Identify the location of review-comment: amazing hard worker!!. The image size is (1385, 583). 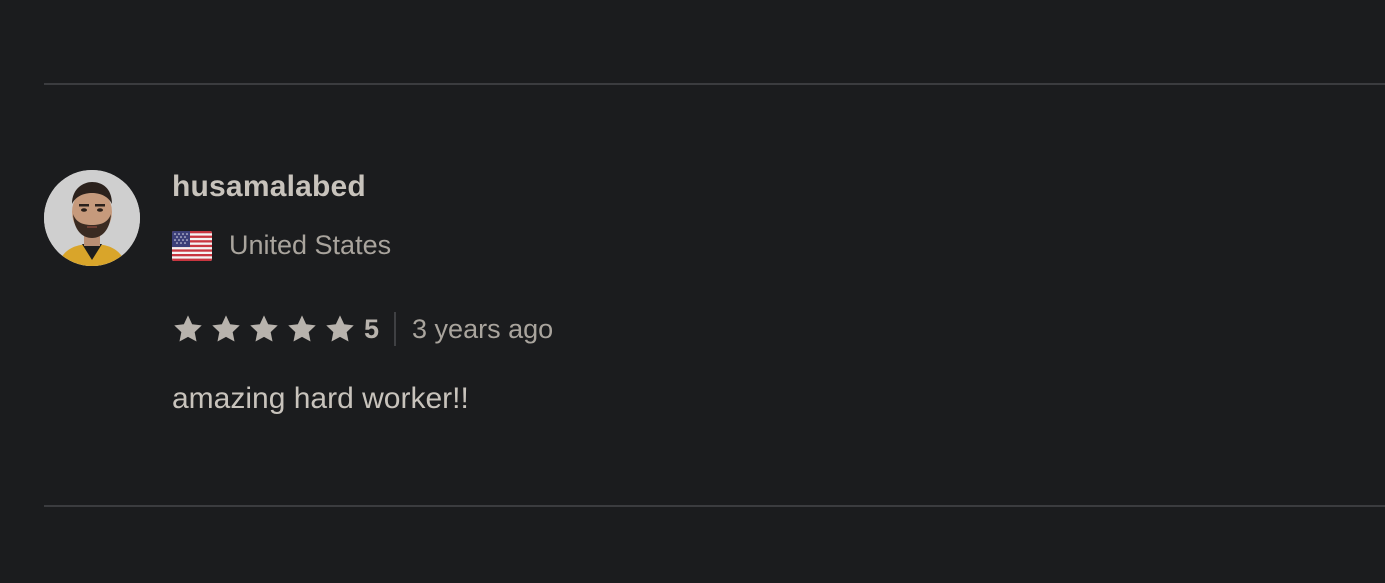
(320, 398).